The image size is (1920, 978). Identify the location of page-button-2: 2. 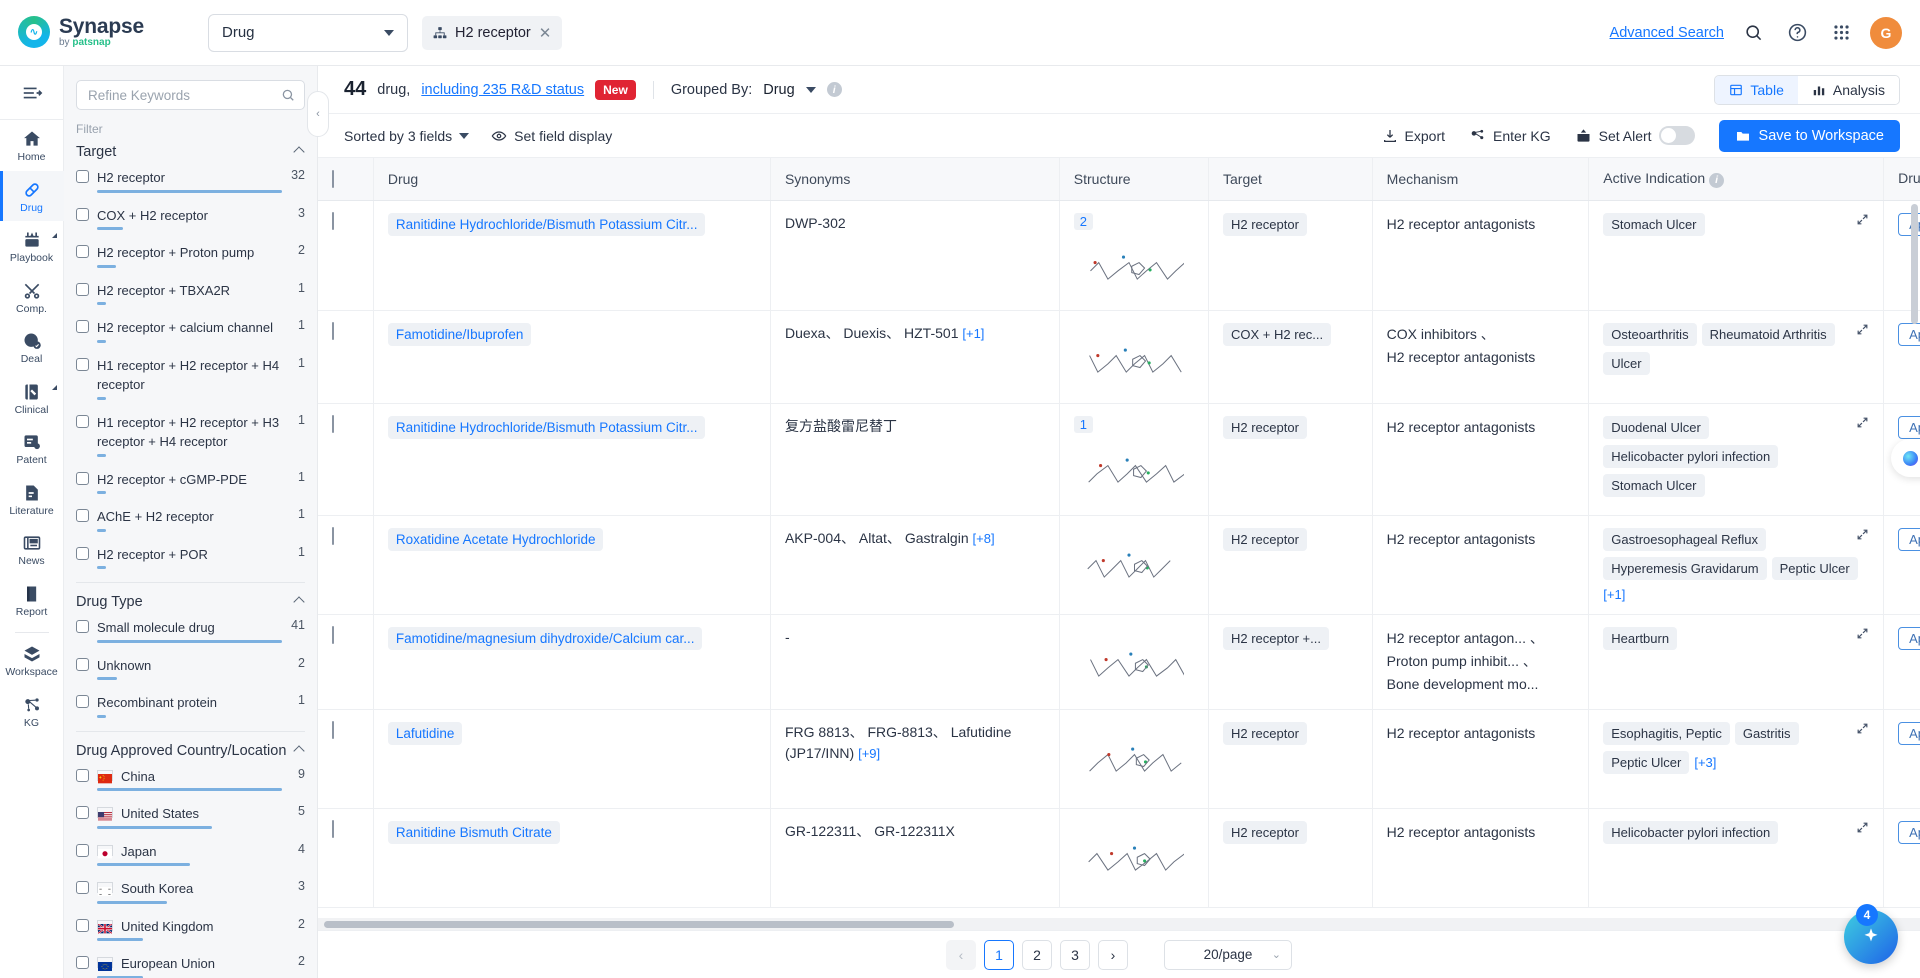
(1037, 954).